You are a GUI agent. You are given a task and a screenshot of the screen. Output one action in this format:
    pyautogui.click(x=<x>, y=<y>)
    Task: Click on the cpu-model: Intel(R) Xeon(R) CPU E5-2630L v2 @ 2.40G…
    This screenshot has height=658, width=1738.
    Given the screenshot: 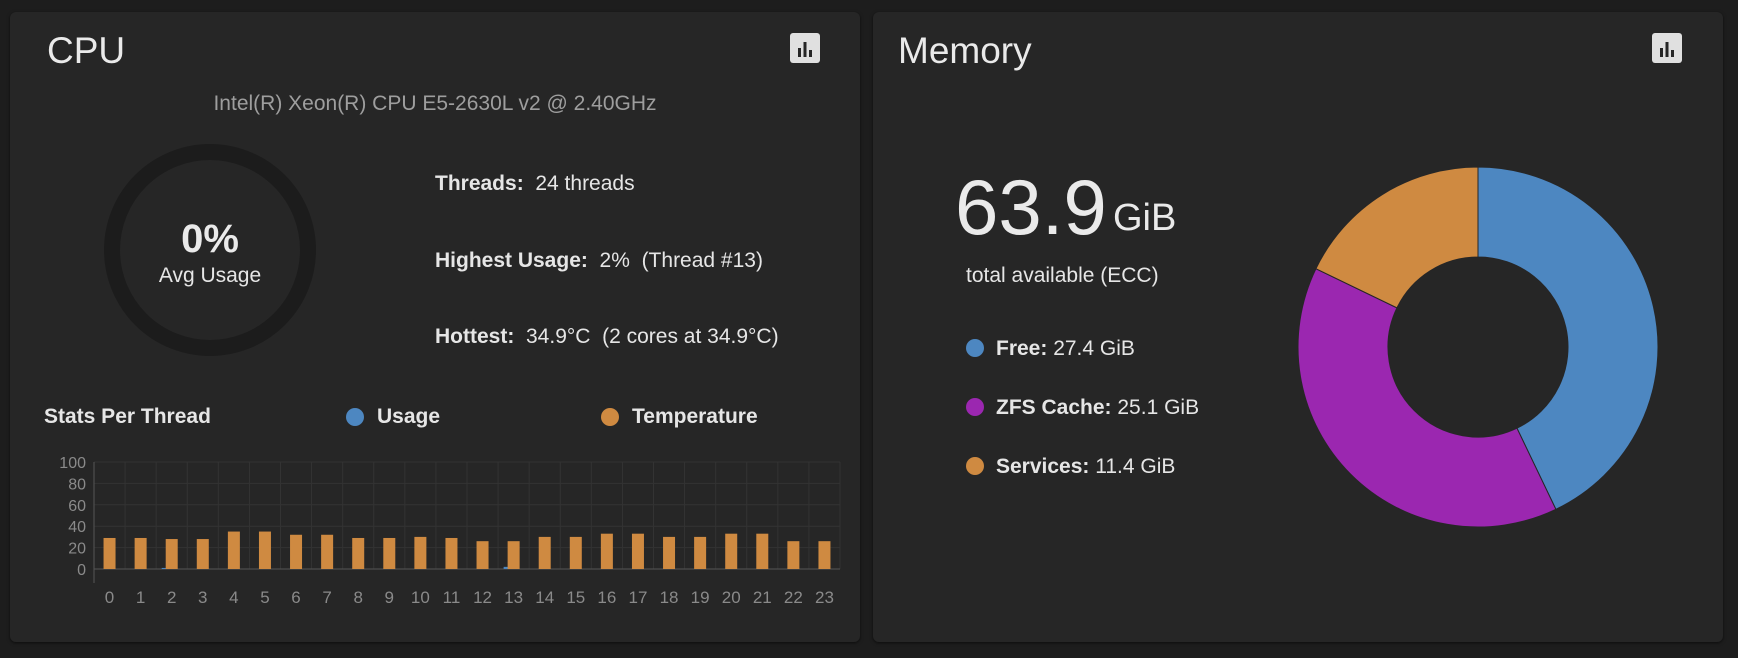 What is the action you would take?
    pyautogui.click(x=435, y=103)
    